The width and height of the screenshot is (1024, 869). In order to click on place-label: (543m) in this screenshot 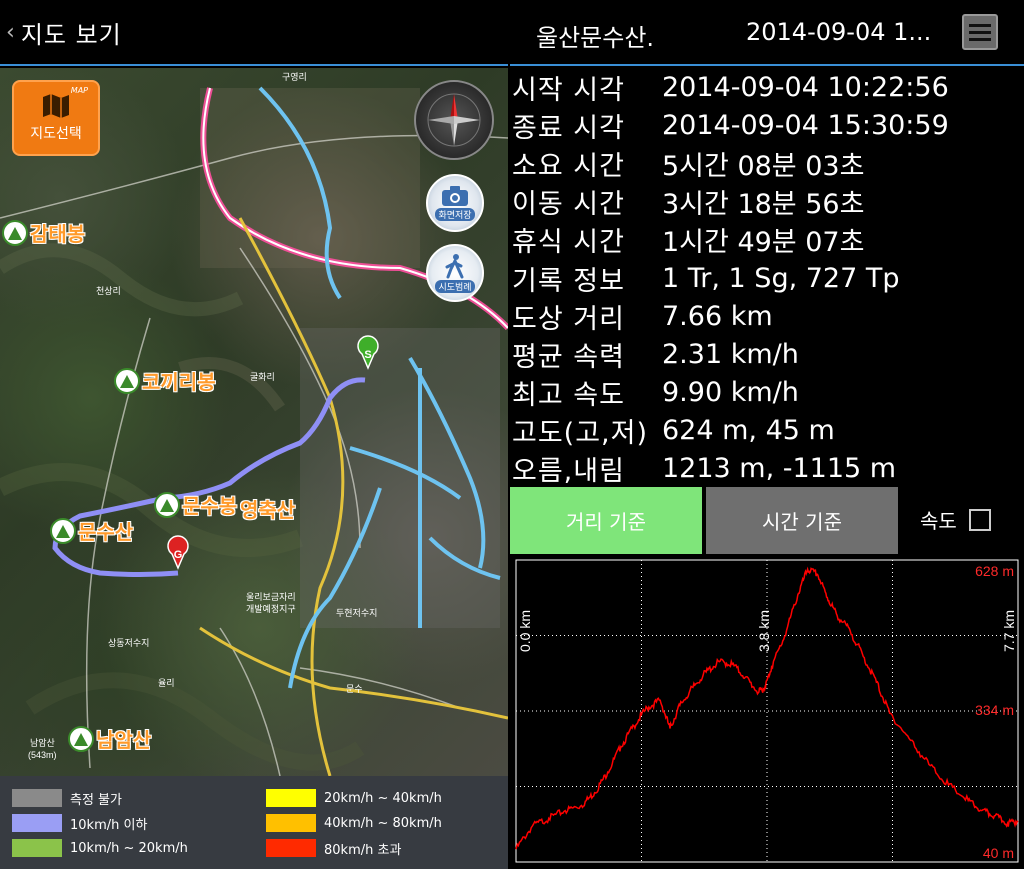, I will do `click(42, 755)`.